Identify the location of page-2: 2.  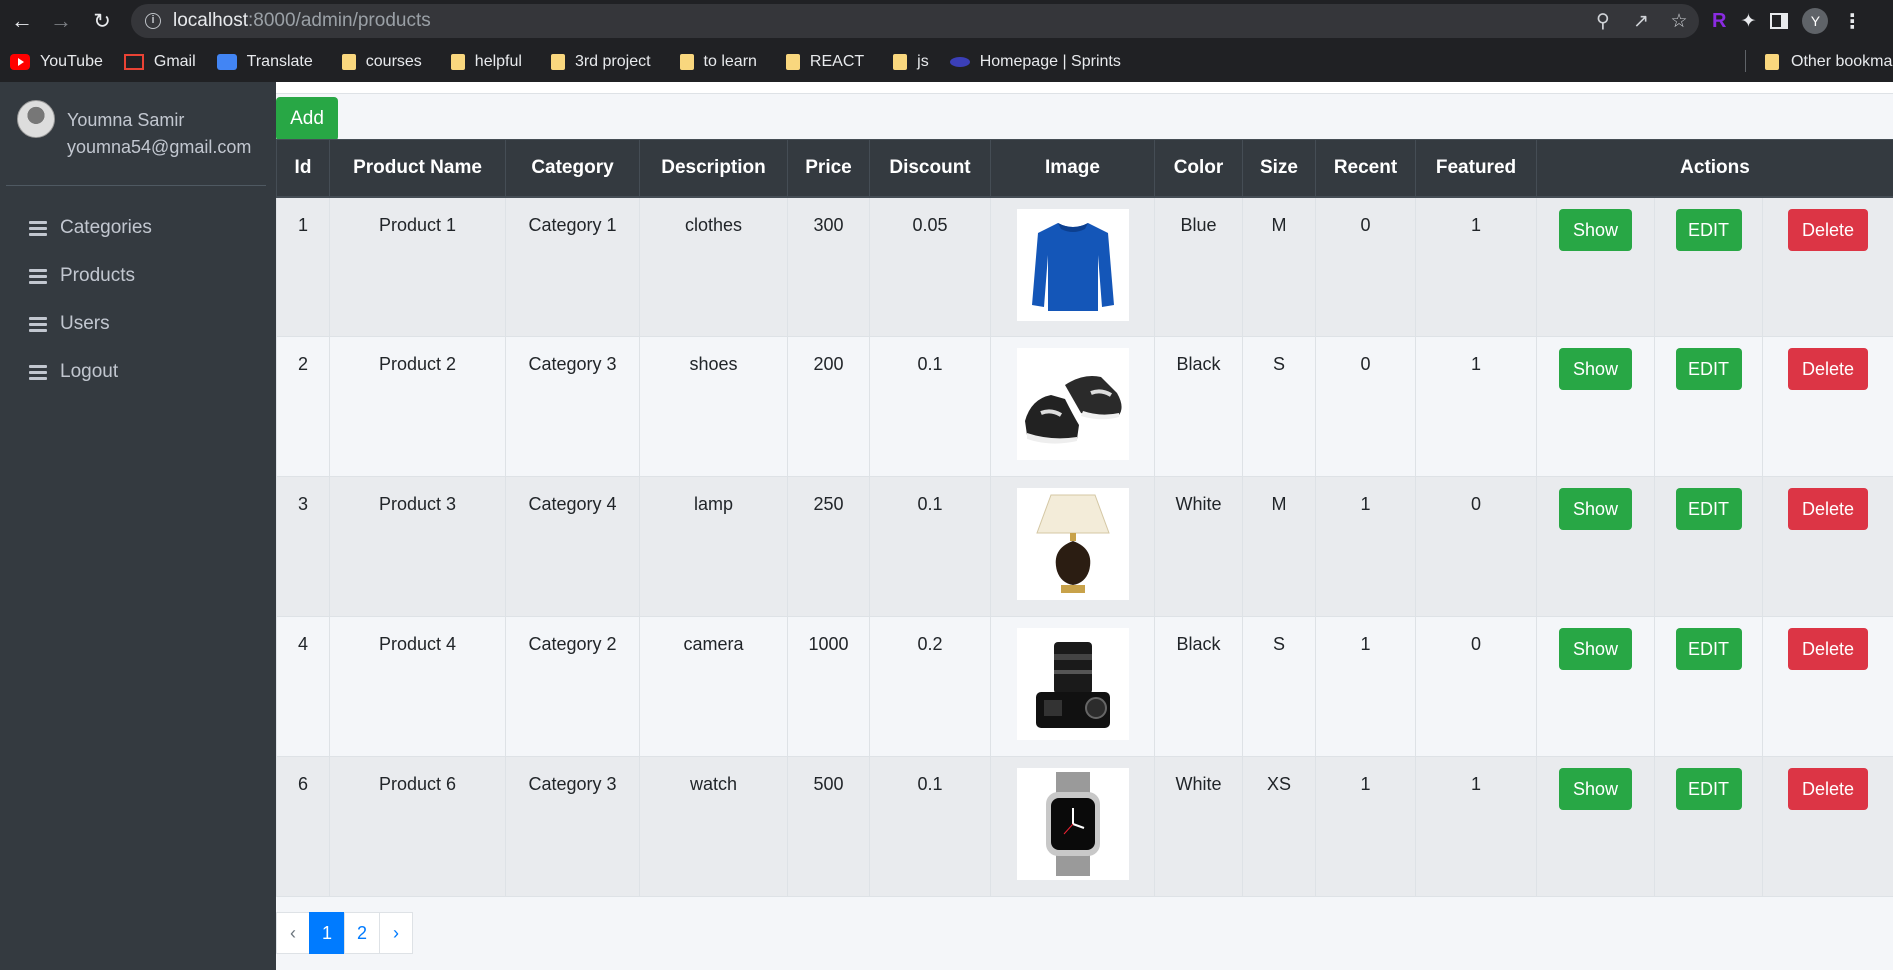
(362, 933).